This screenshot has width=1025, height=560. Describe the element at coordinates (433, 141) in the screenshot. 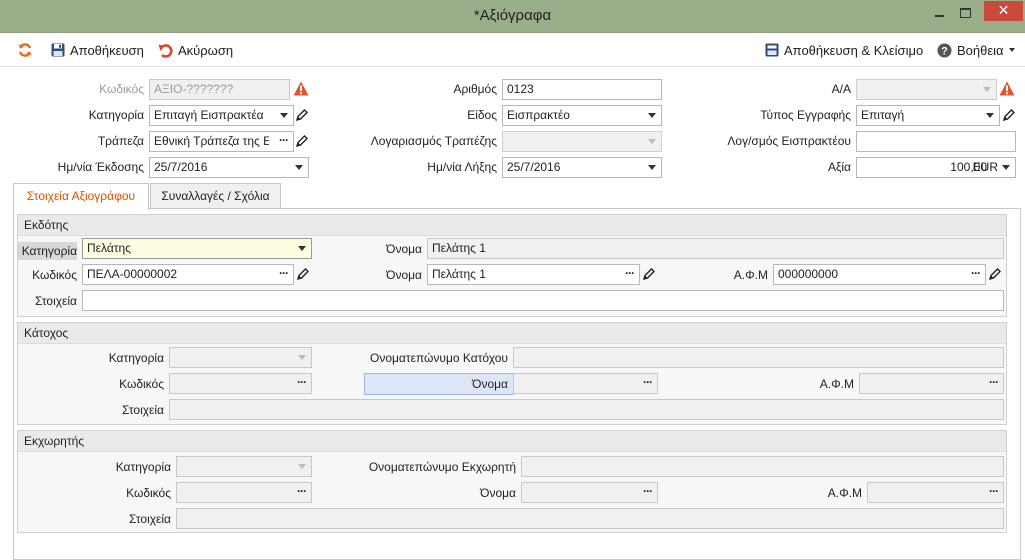

I see `bank-account-label: Λογαριασμός Τραπέζης` at that location.